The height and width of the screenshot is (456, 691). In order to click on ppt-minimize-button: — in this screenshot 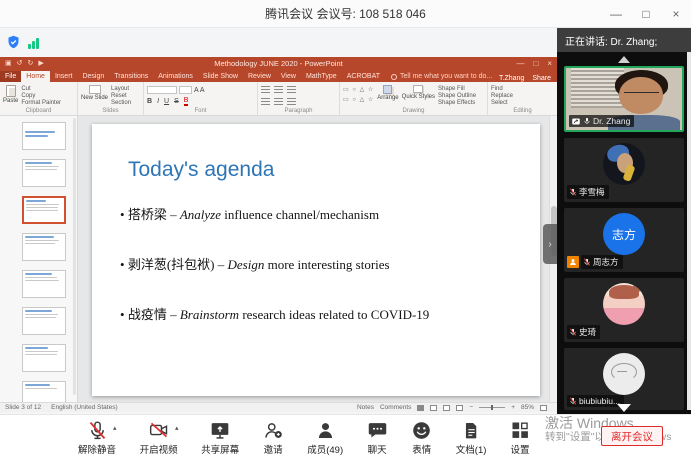, I will do `click(520, 63)`.